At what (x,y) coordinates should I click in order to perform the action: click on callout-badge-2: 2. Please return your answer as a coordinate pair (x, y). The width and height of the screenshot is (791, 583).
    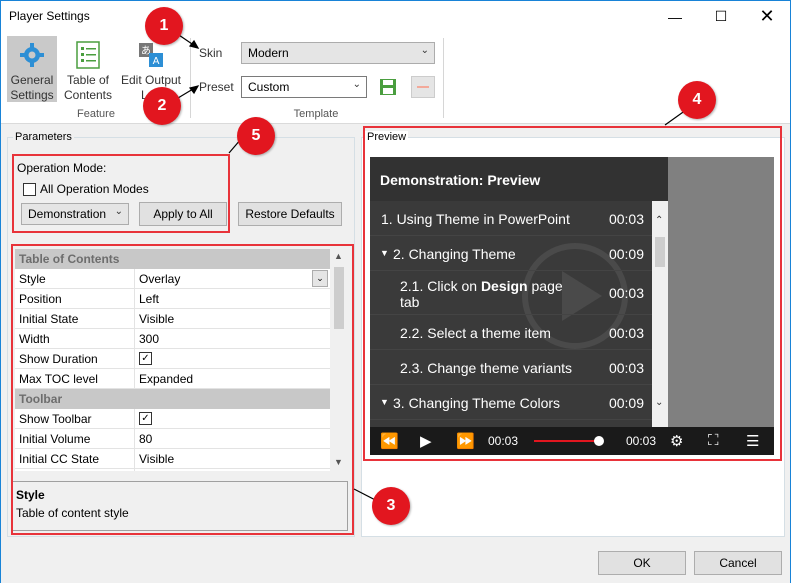
    Looking at the image, I should click on (162, 106).